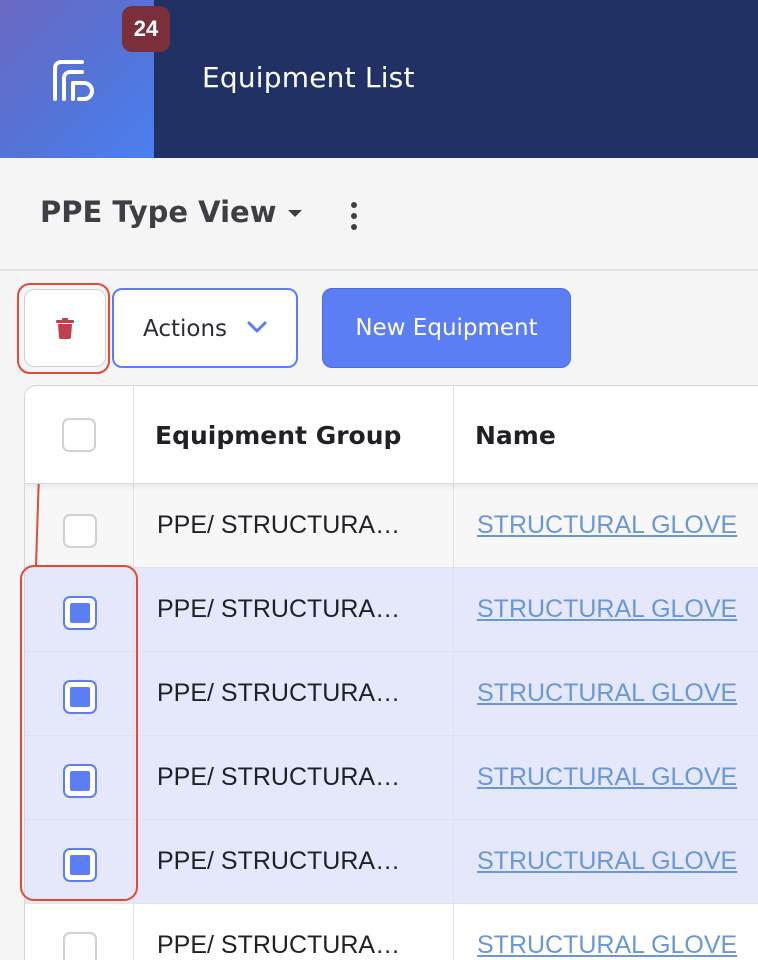 This screenshot has height=960, width=758. What do you see at coordinates (606, 435) in the screenshot?
I see `column-header-name: Name` at bounding box center [606, 435].